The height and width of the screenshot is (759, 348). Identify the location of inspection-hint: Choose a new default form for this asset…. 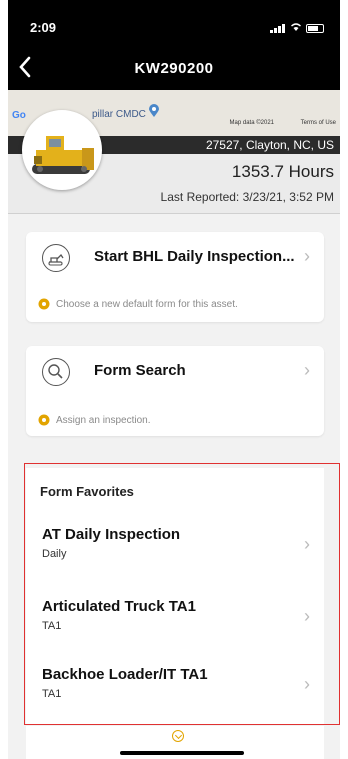
(138, 304).